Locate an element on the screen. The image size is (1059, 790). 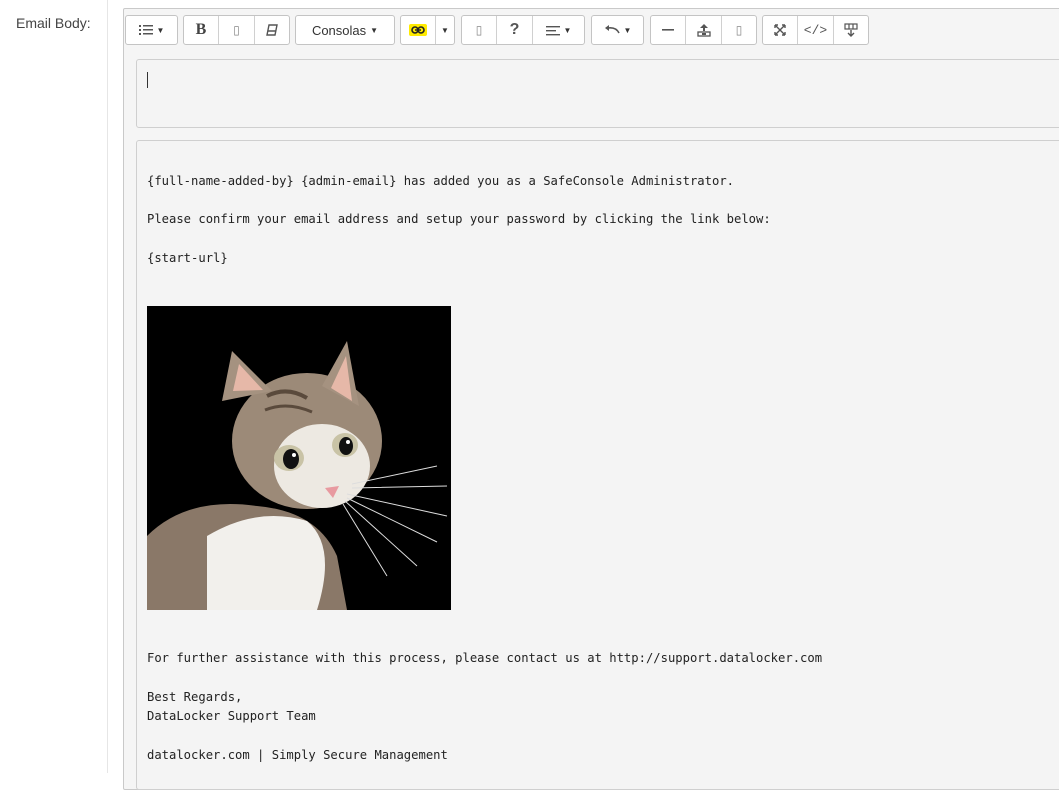
email-line-team: DataLocker Support Team is located at coordinates (231, 716).